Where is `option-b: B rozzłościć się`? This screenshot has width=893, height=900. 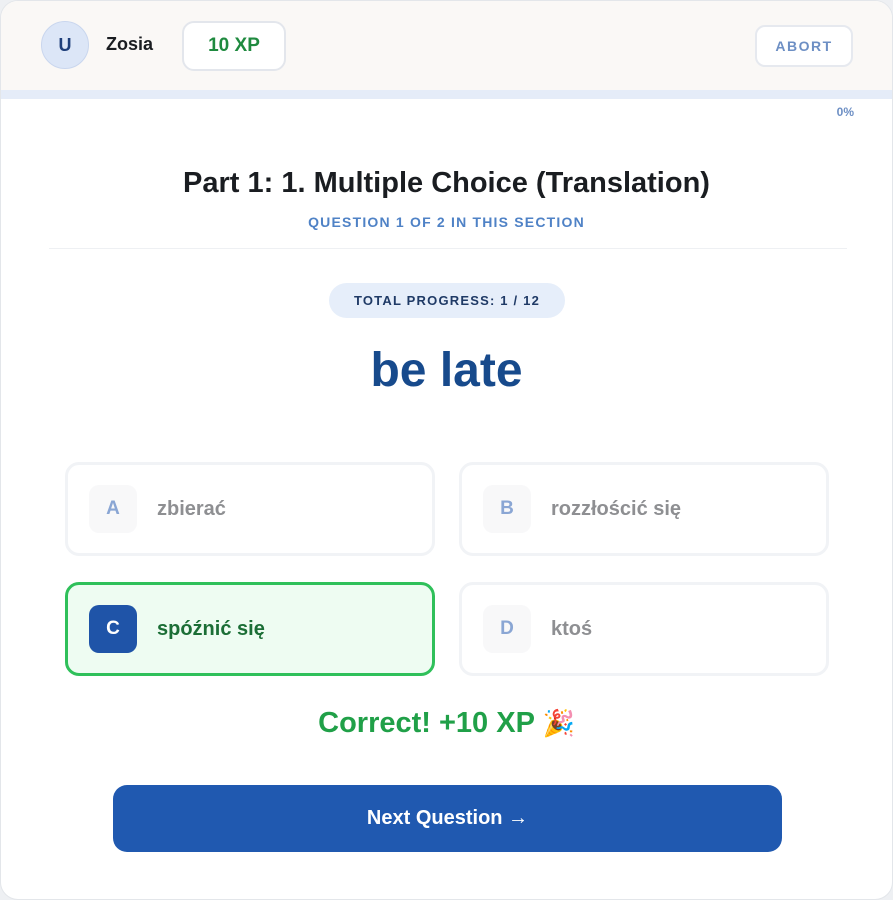
option-b: B rozzłościć się is located at coordinates (644, 509).